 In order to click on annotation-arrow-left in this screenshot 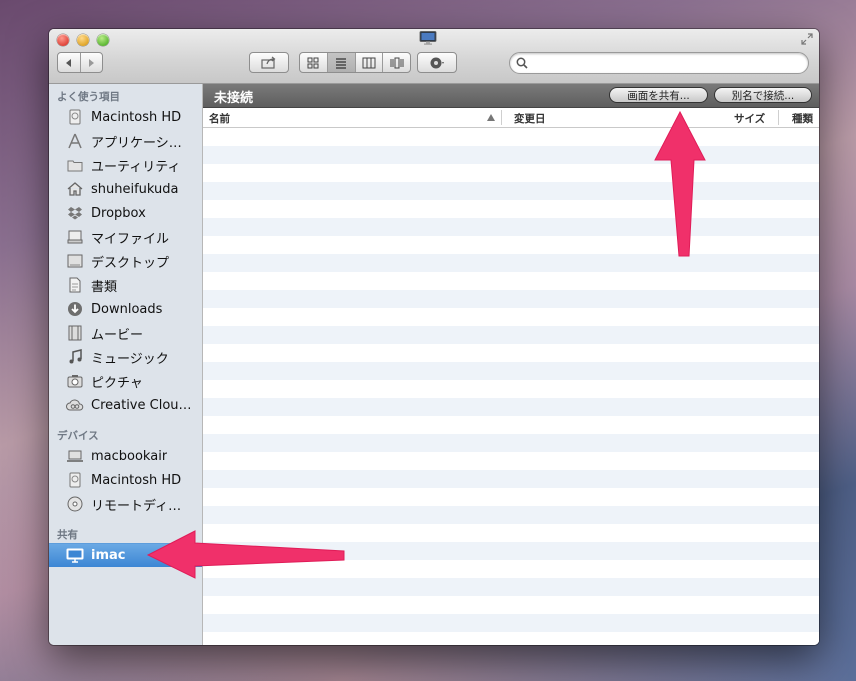, I will do `click(245, 554)`.